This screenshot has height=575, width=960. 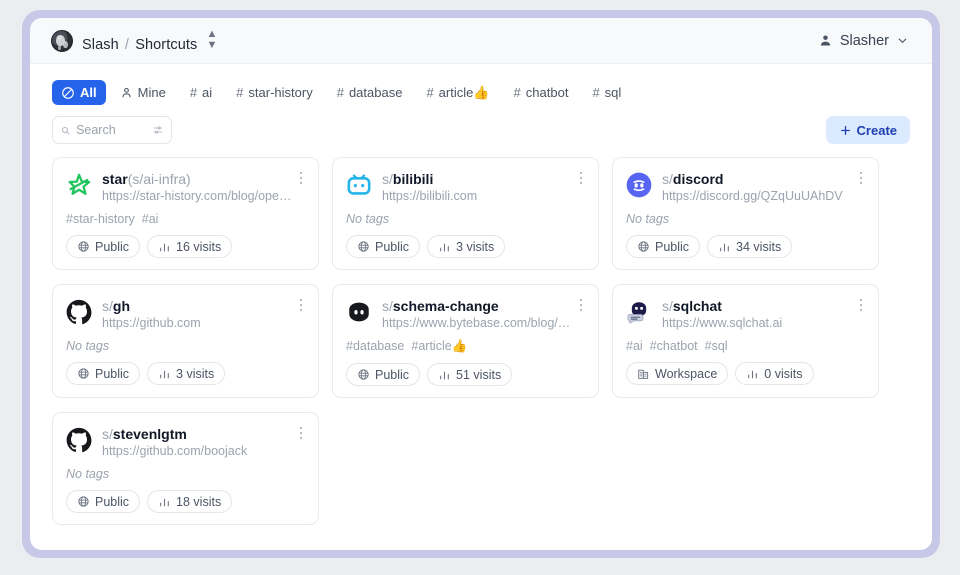 I want to click on visits-badge: 16 visits, so click(x=190, y=246).